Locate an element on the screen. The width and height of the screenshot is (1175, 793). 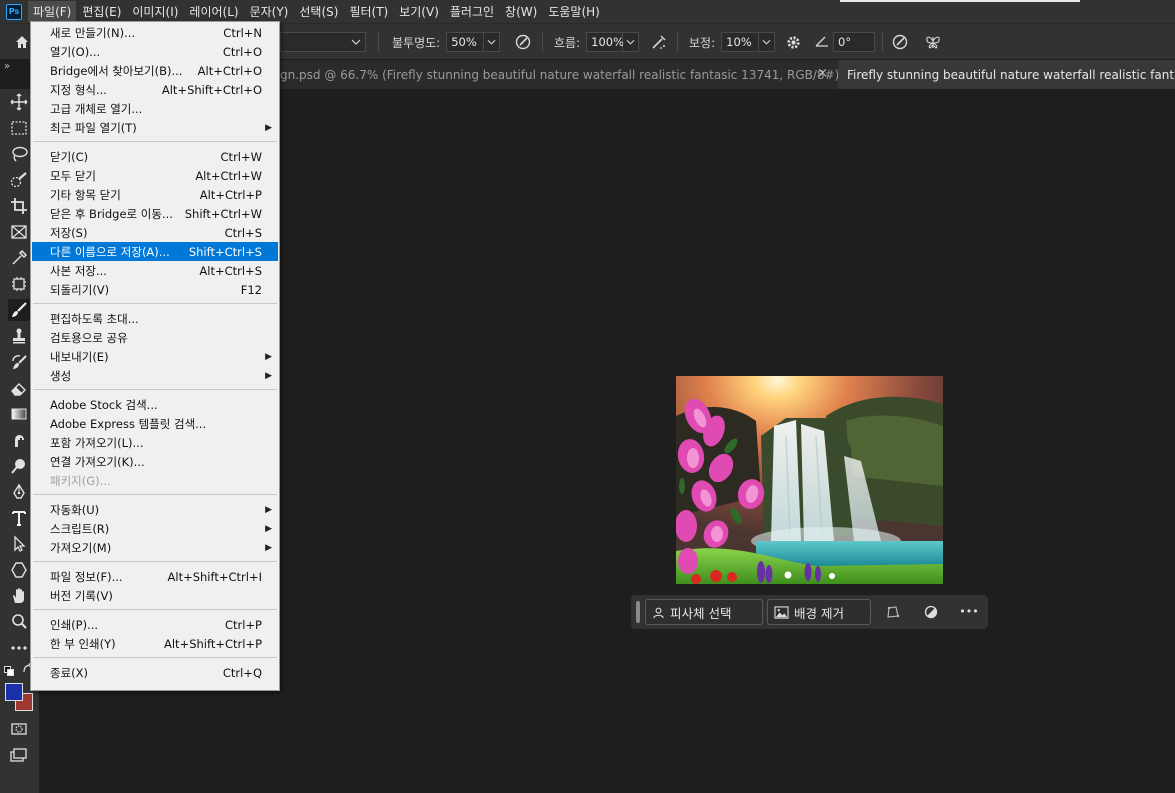
foreground-color-swatch is located at coordinates (14, 692).